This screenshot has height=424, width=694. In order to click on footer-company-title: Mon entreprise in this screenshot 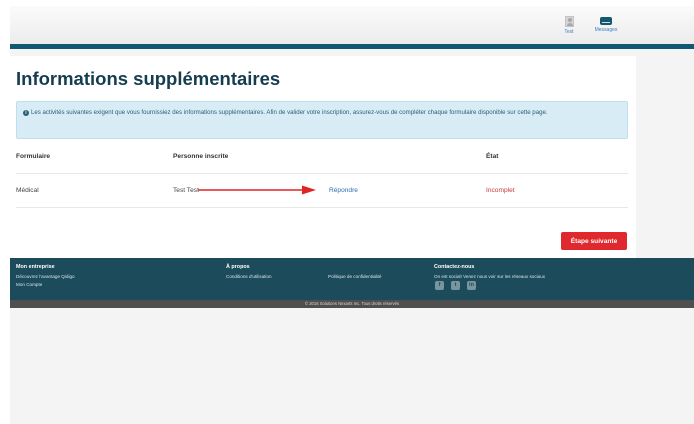, I will do `click(35, 267)`.